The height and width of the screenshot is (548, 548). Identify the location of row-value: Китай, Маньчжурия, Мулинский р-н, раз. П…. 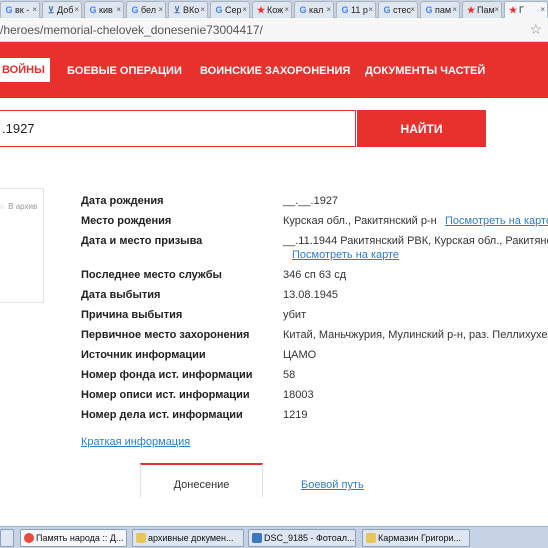
(415, 335).